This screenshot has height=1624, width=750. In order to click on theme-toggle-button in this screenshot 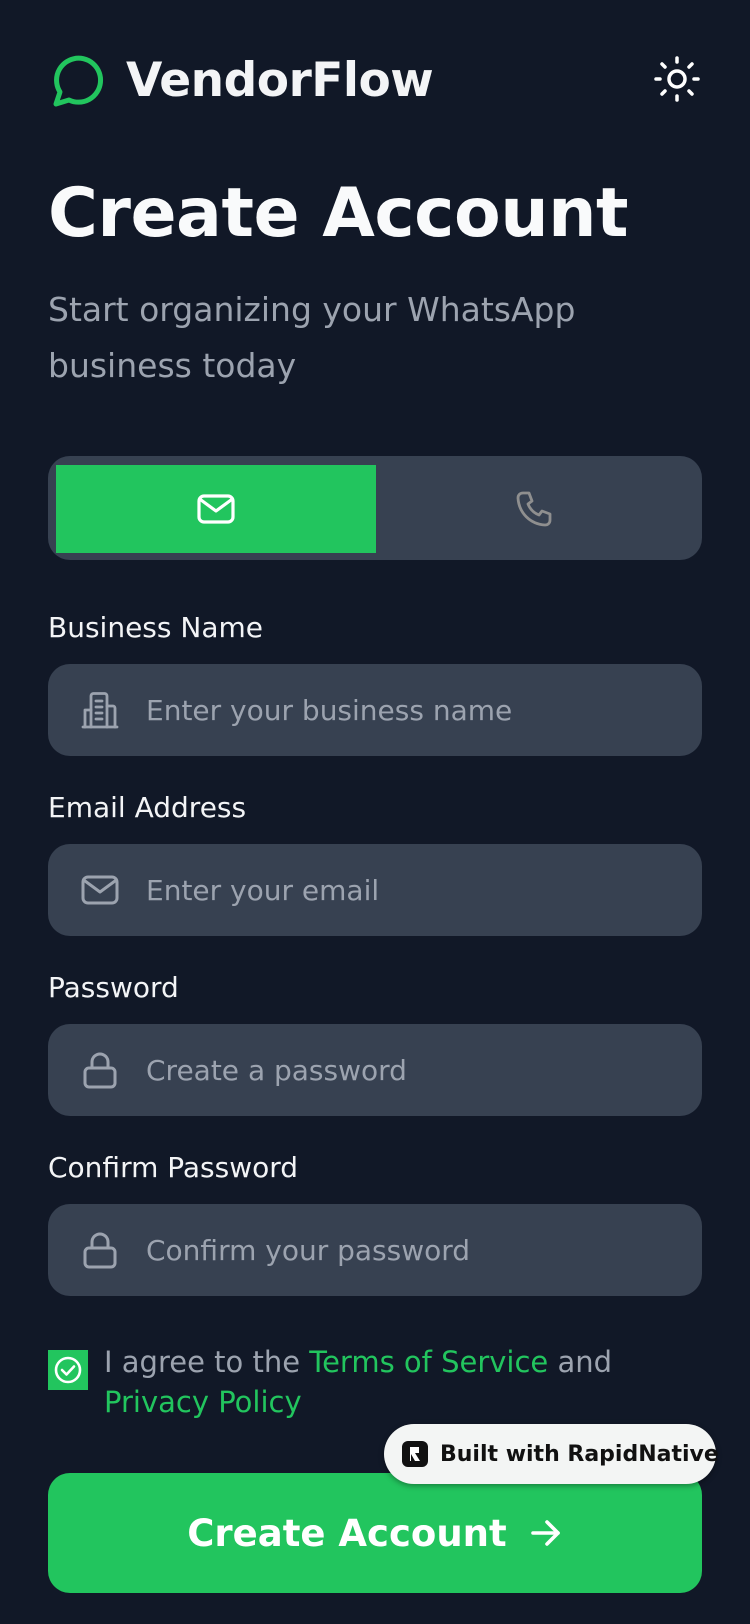, I will do `click(677, 79)`.